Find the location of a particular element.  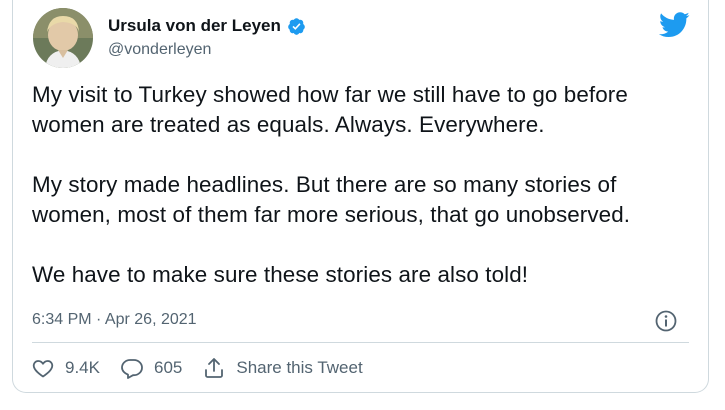

user-name: Ursula von der Leyen is located at coordinates (194, 26).